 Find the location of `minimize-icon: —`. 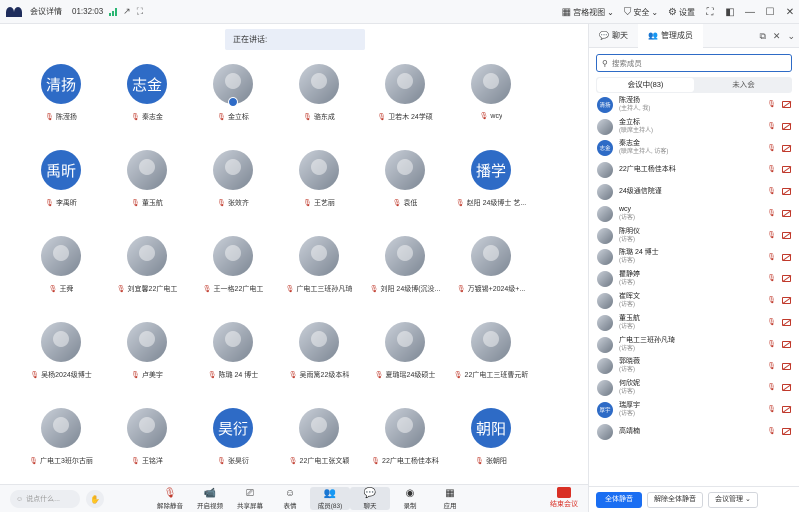

minimize-icon: — is located at coordinates (750, 12).